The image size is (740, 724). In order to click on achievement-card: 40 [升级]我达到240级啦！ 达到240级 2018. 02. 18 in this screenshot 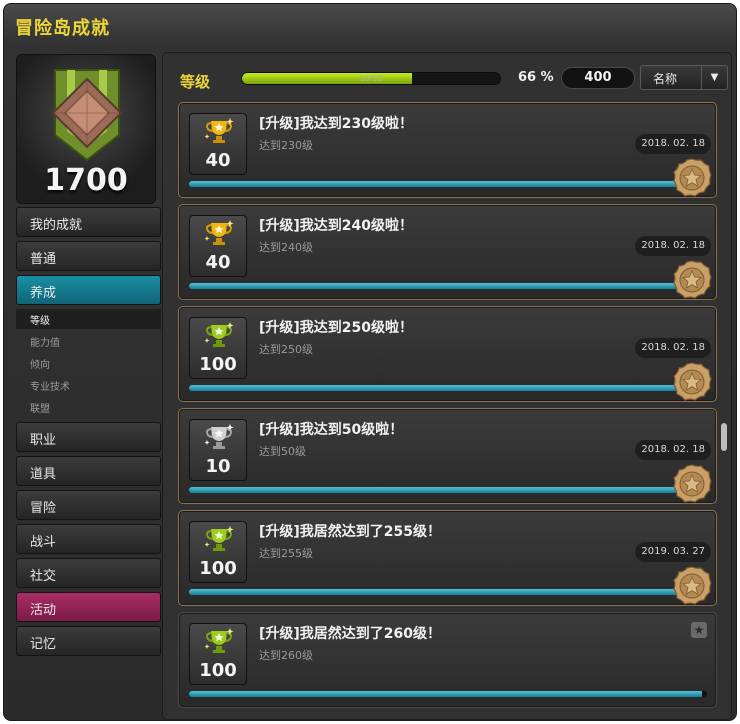, I will do `click(447, 252)`.